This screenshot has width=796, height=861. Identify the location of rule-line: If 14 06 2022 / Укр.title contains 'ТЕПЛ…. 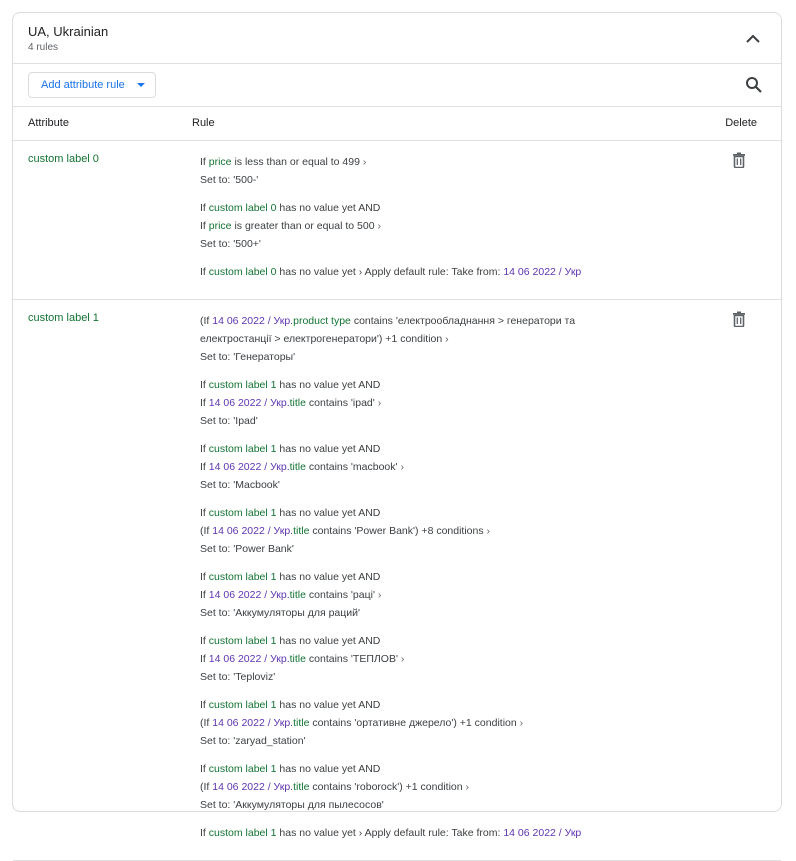
(410, 659).